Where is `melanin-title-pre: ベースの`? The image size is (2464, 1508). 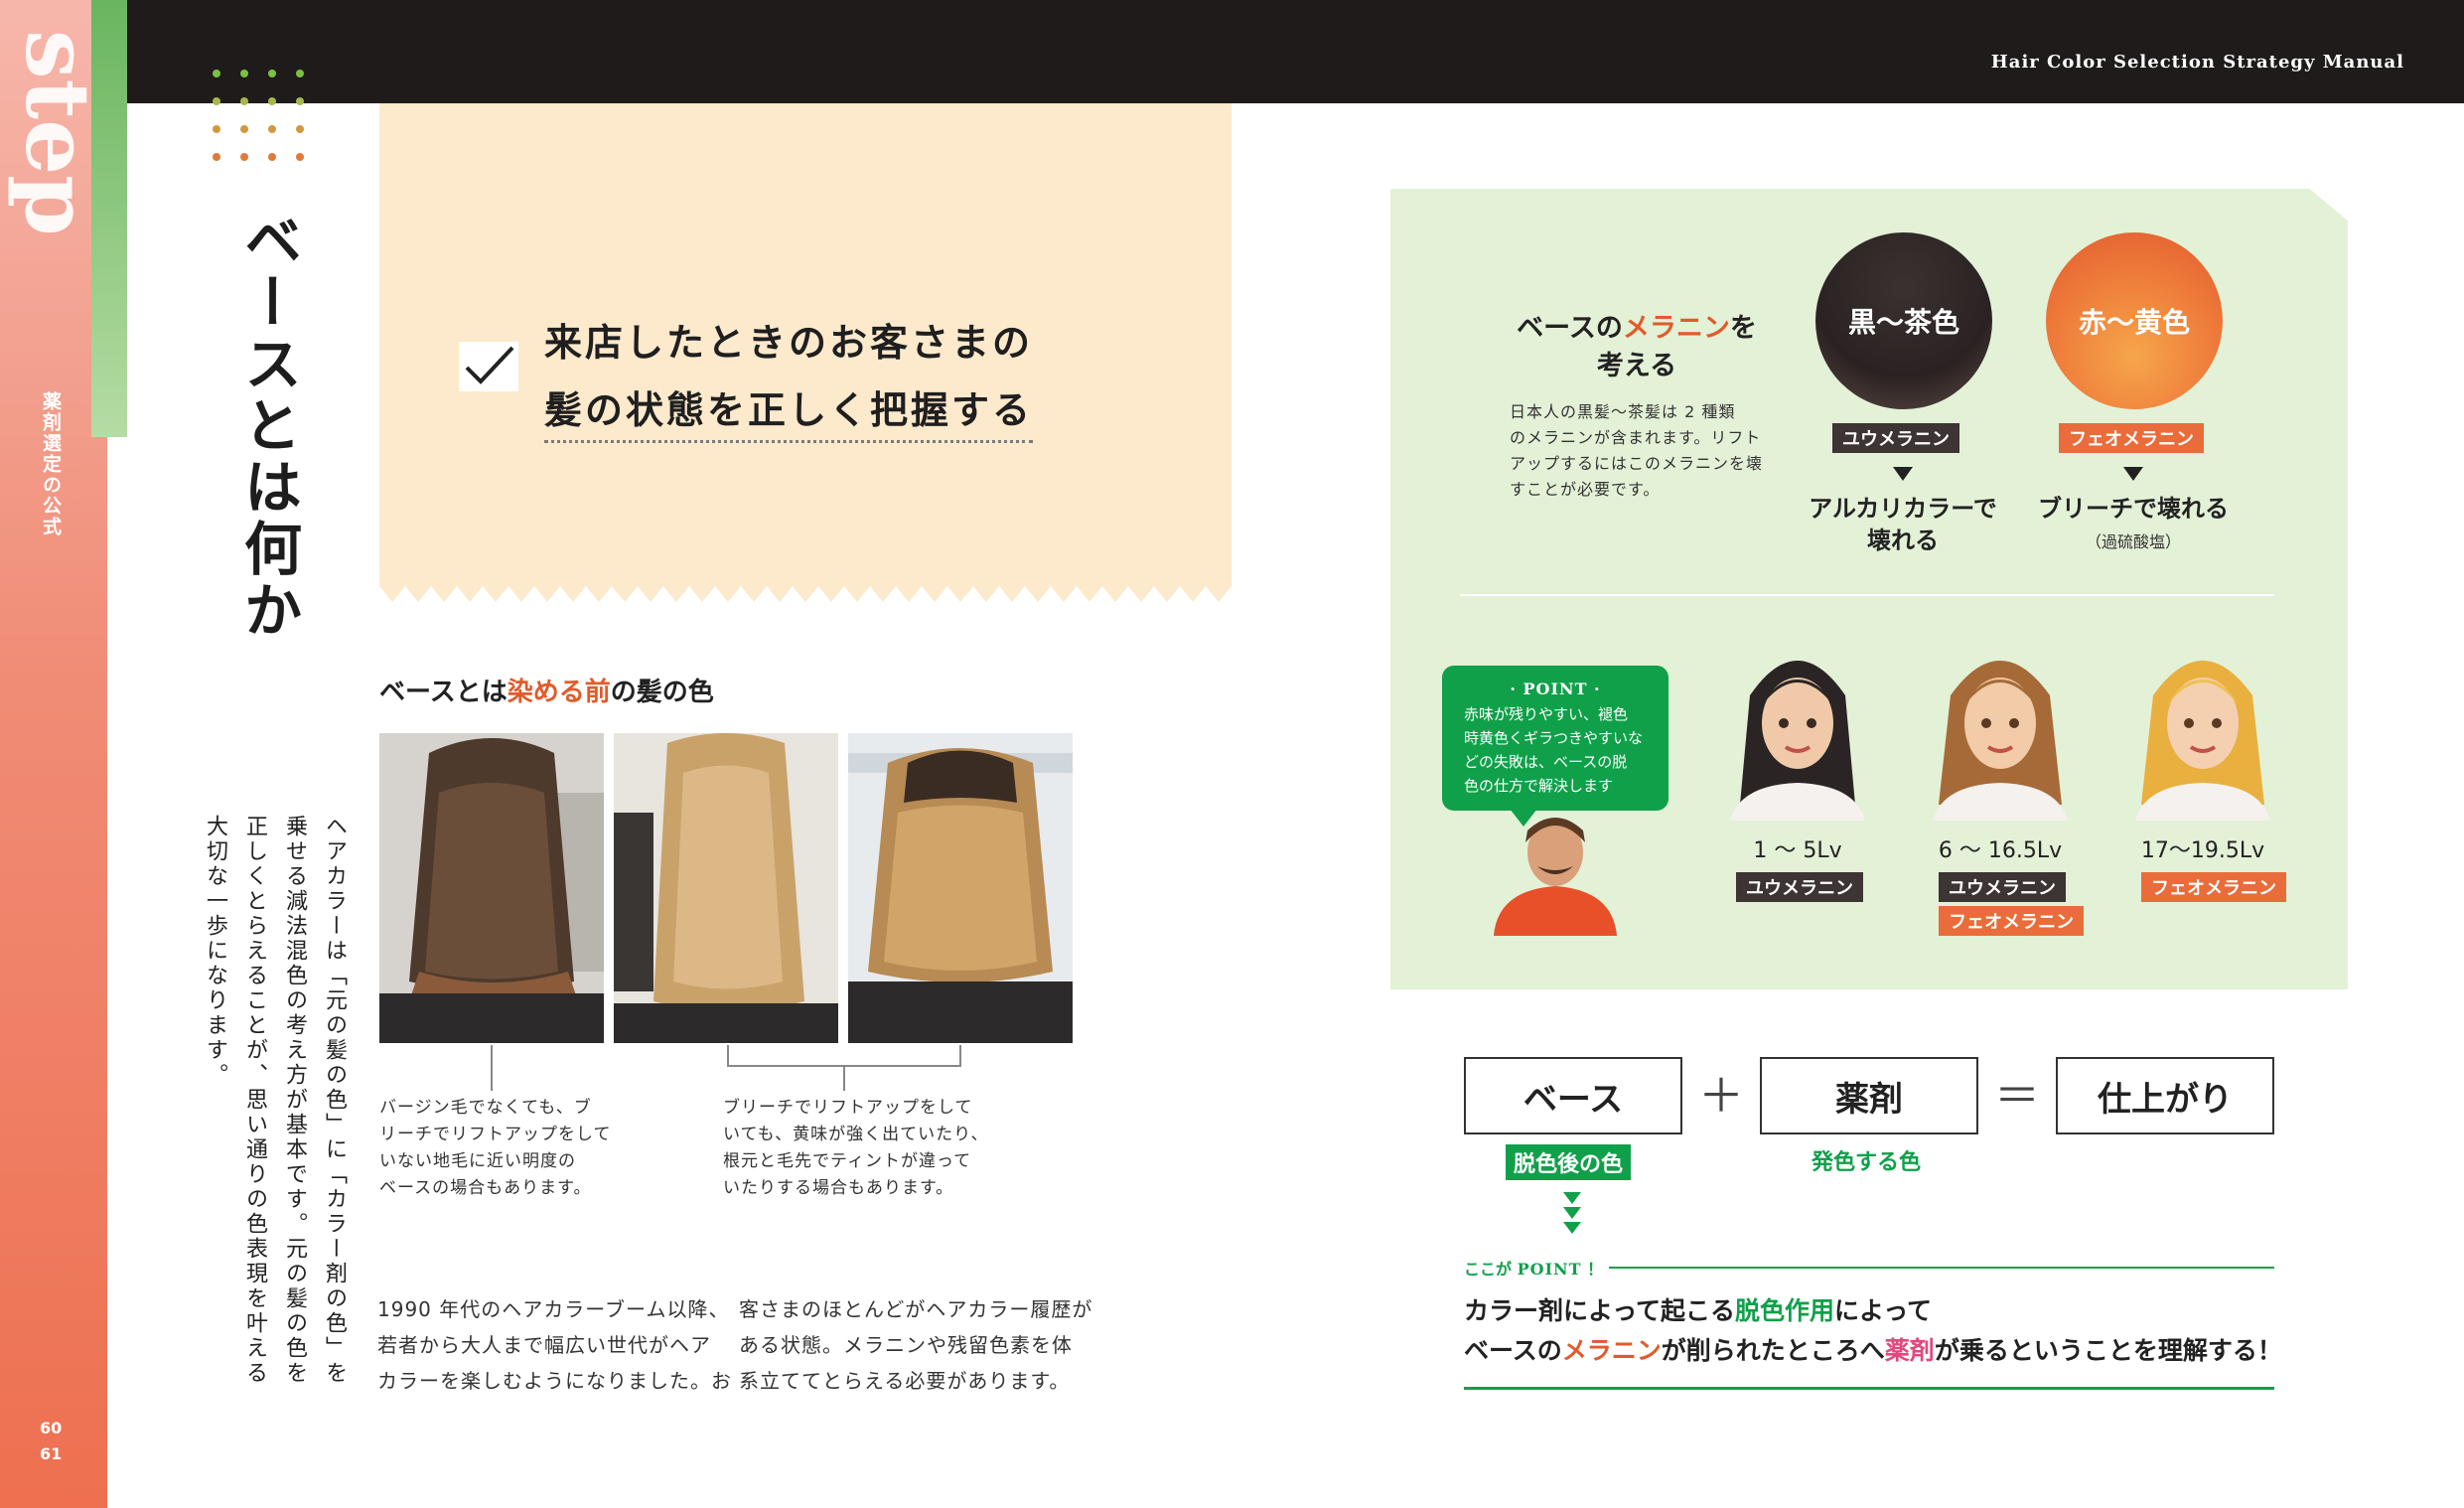 melanin-title-pre: ベースの is located at coordinates (1570, 328).